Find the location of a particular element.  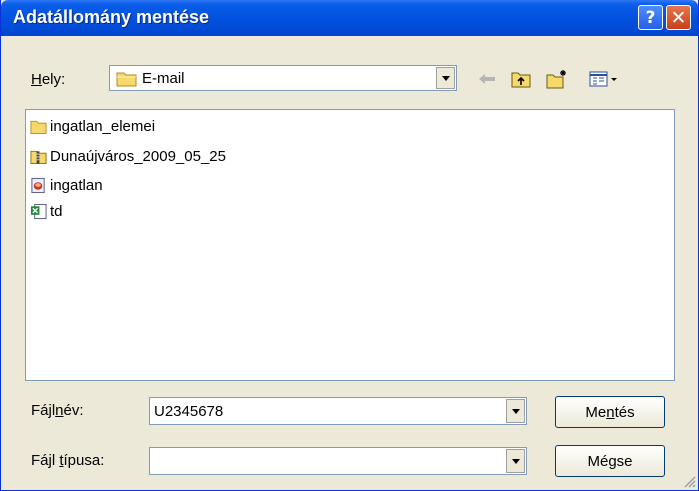

list-item: Dunaújváros_2009_05_25 is located at coordinates (128, 156).